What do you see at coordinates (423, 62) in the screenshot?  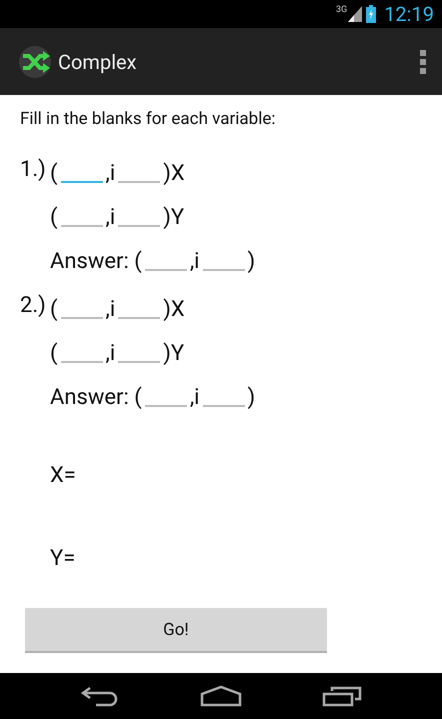 I see `overflow-menu-icon` at bounding box center [423, 62].